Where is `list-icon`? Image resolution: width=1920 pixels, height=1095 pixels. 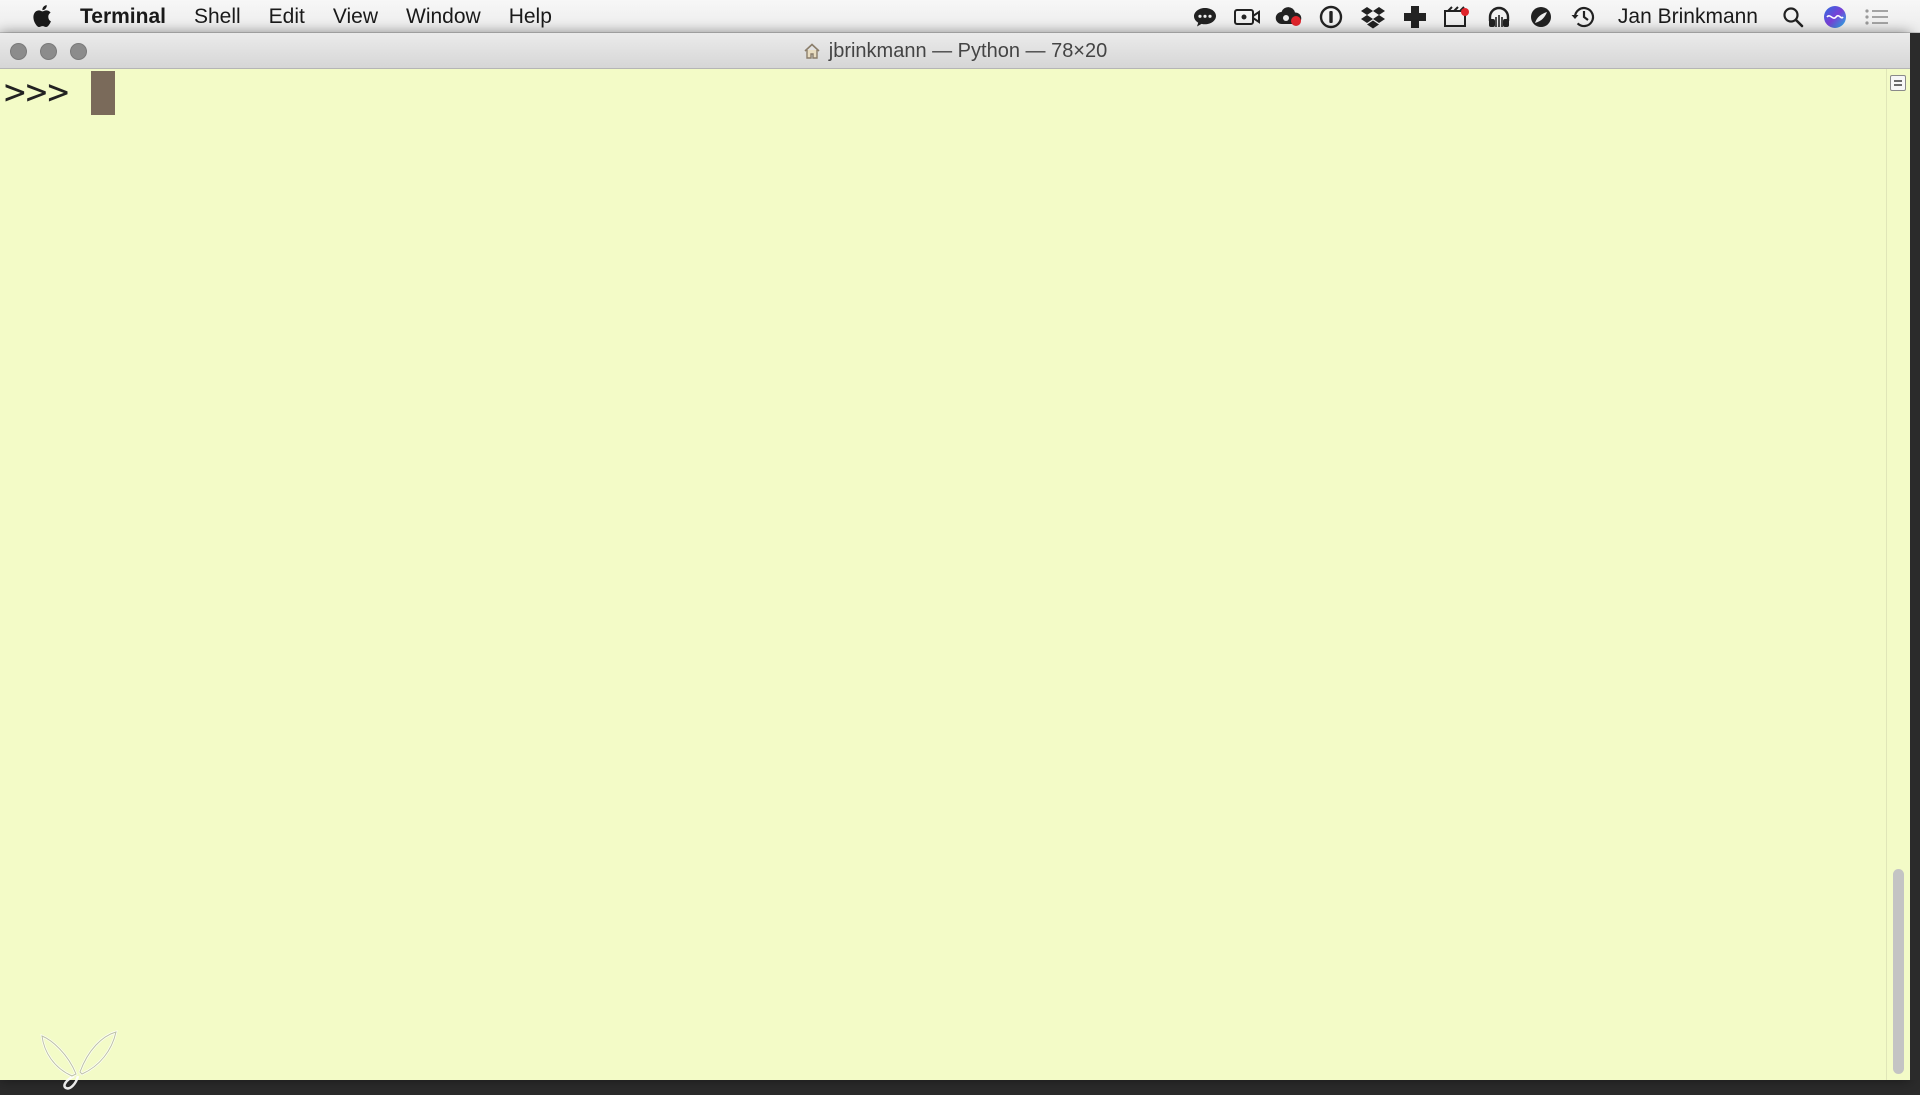
list-icon is located at coordinates (1877, 16).